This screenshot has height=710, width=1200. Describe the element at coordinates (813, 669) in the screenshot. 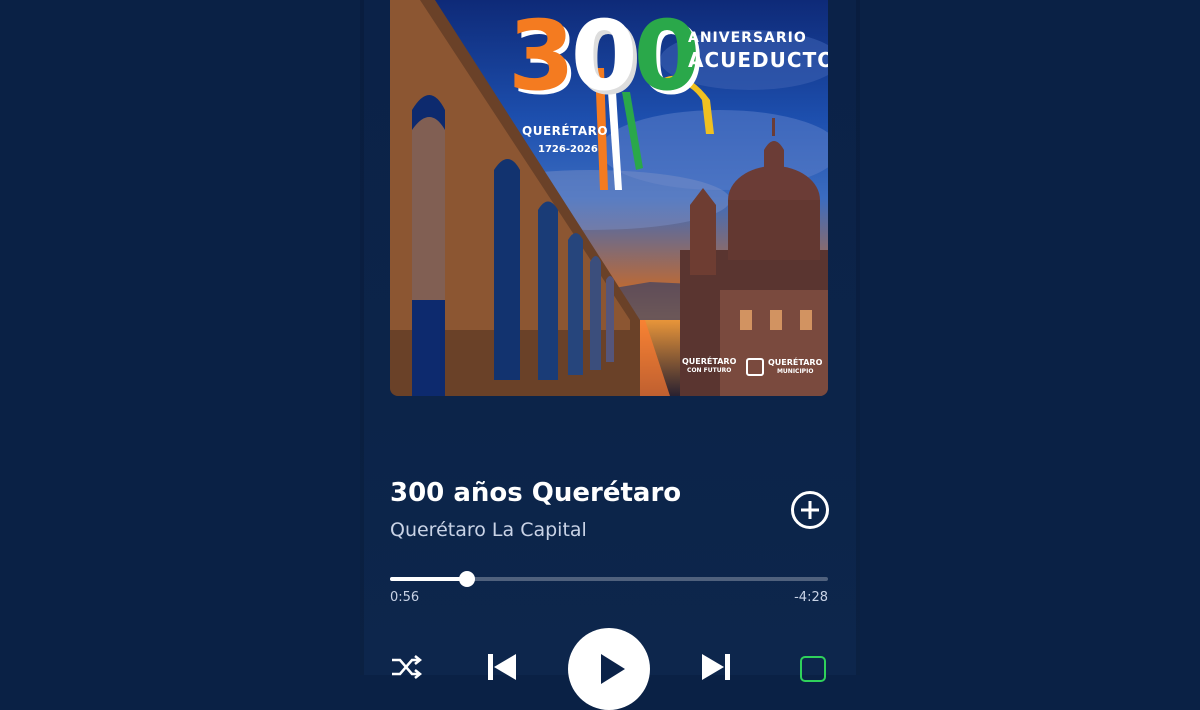

I see `repeat-button` at that location.